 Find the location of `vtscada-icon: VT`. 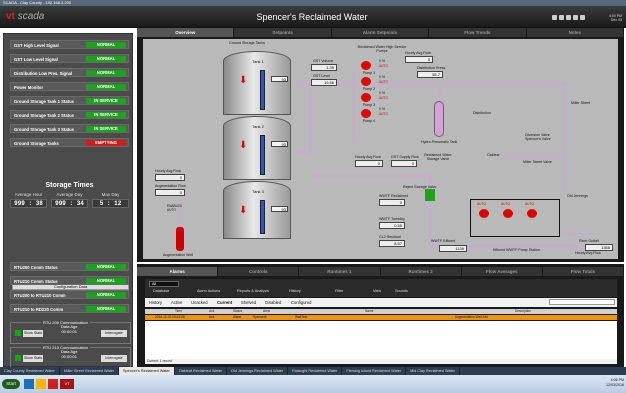

vtscada-icon: VT is located at coordinates (67, 384).